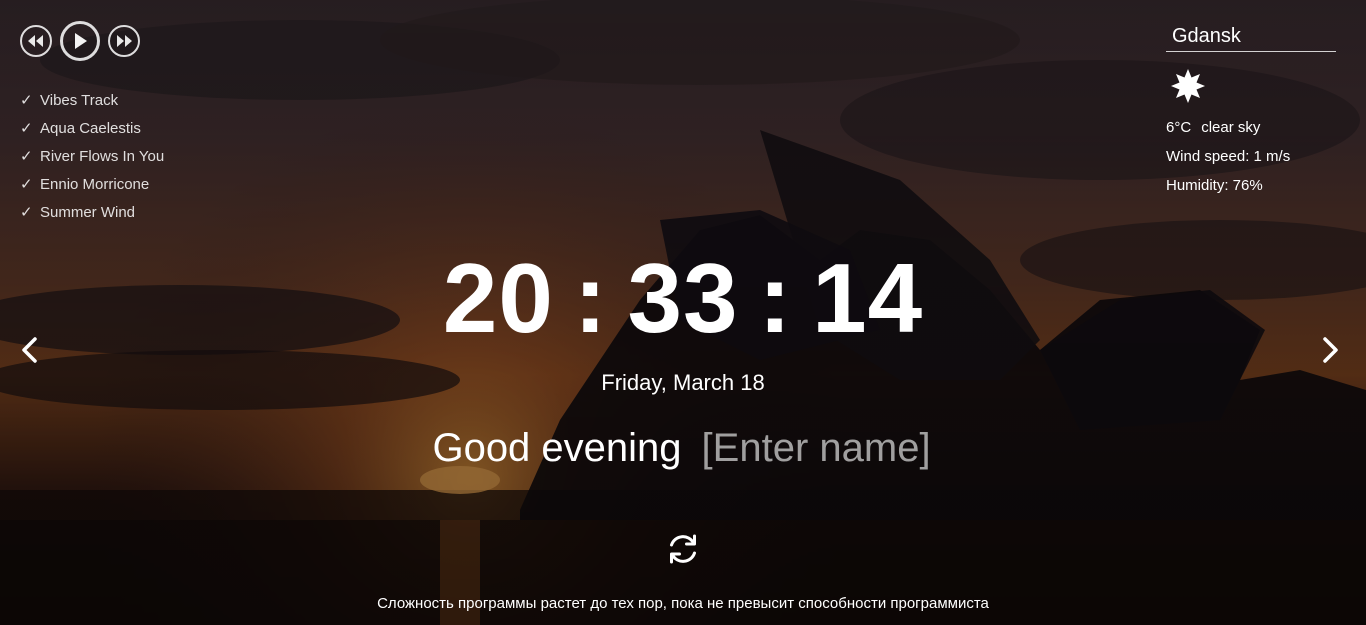 The height and width of the screenshot is (625, 1366). I want to click on playlist-item: ✓ Ennio Morricone, so click(92, 188).